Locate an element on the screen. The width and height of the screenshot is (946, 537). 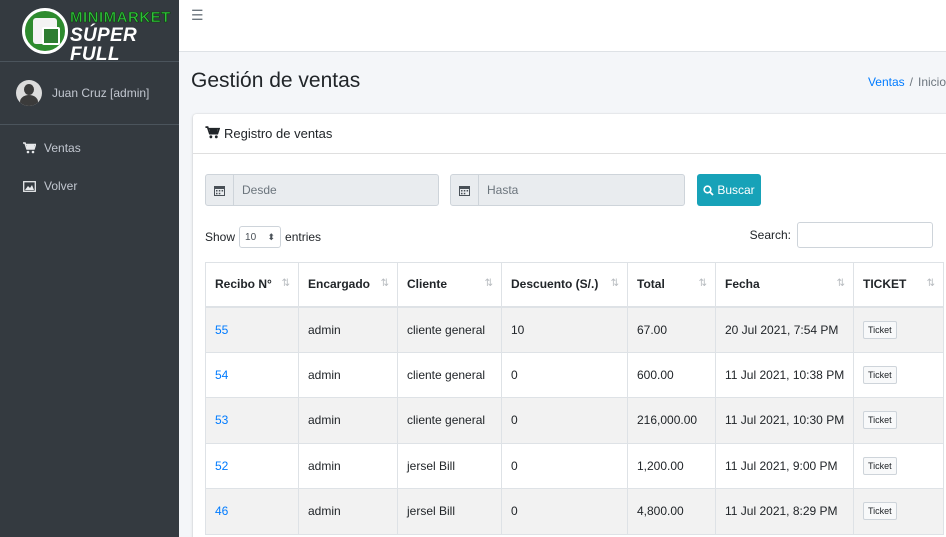
sidebar-item-label: Ventas is located at coordinates (62, 148).